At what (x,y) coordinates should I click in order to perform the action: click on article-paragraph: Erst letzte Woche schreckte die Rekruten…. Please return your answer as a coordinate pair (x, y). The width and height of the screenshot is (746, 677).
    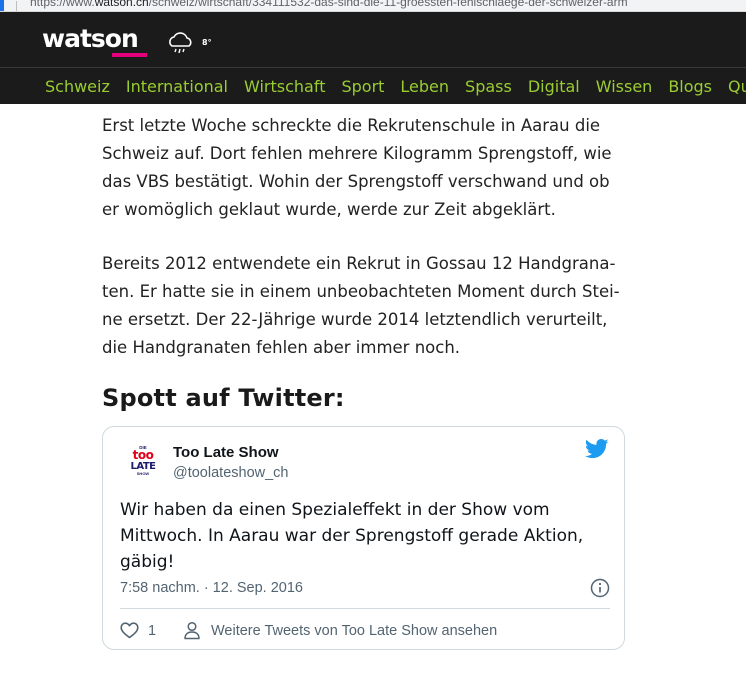
    Looking at the image, I should click on (367, 168).